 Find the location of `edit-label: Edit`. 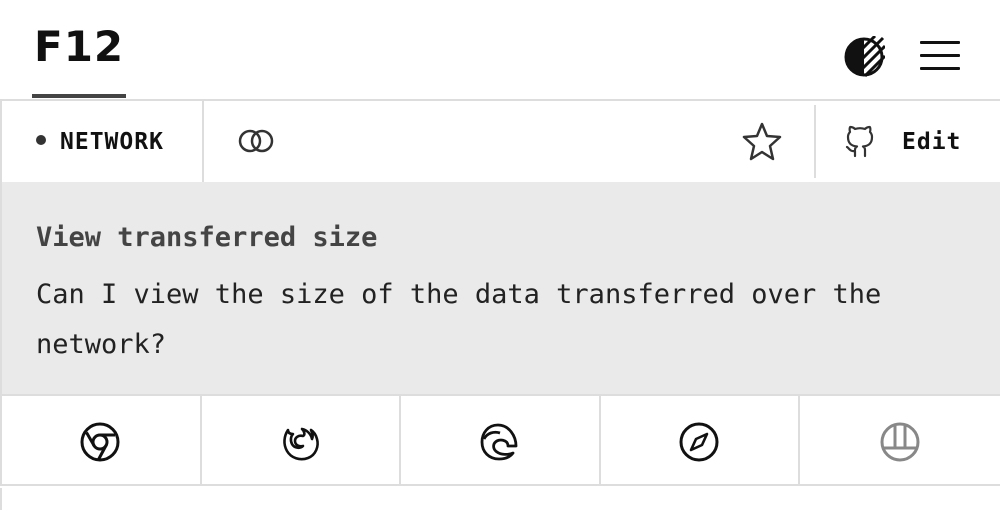

edit-label: Edit is located at coordinates (932, 141).